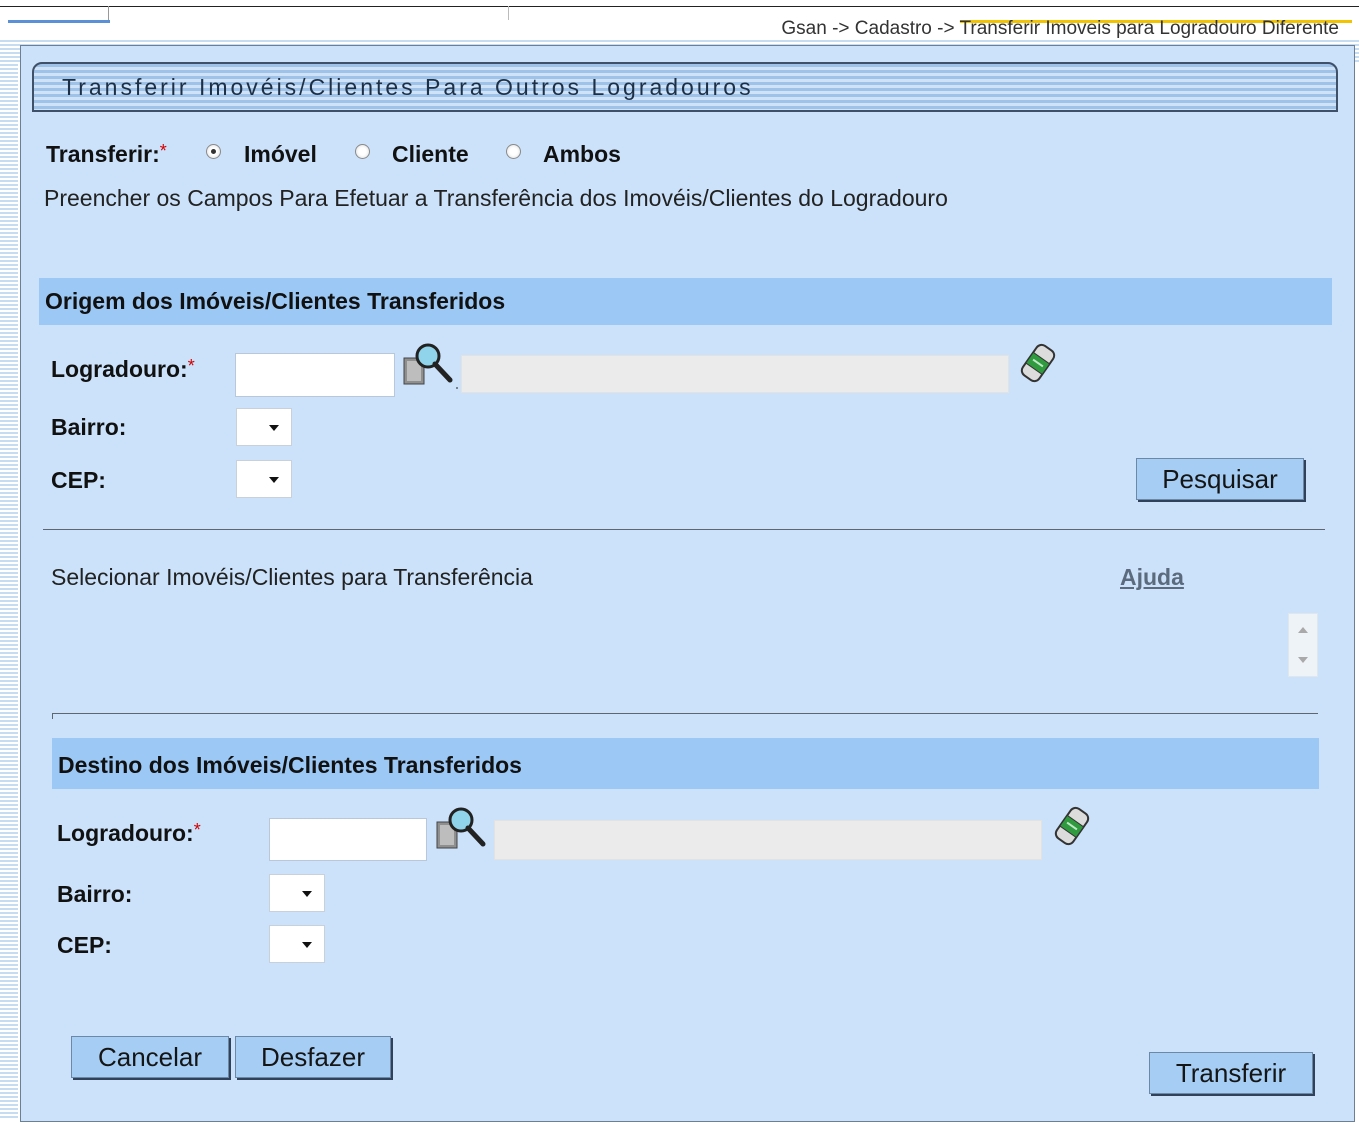 The image size is (1359, 1124). Describe the element at coordinates (78, 480) in the screenshot. I see `origem-cep-label: CEP:` at that location.